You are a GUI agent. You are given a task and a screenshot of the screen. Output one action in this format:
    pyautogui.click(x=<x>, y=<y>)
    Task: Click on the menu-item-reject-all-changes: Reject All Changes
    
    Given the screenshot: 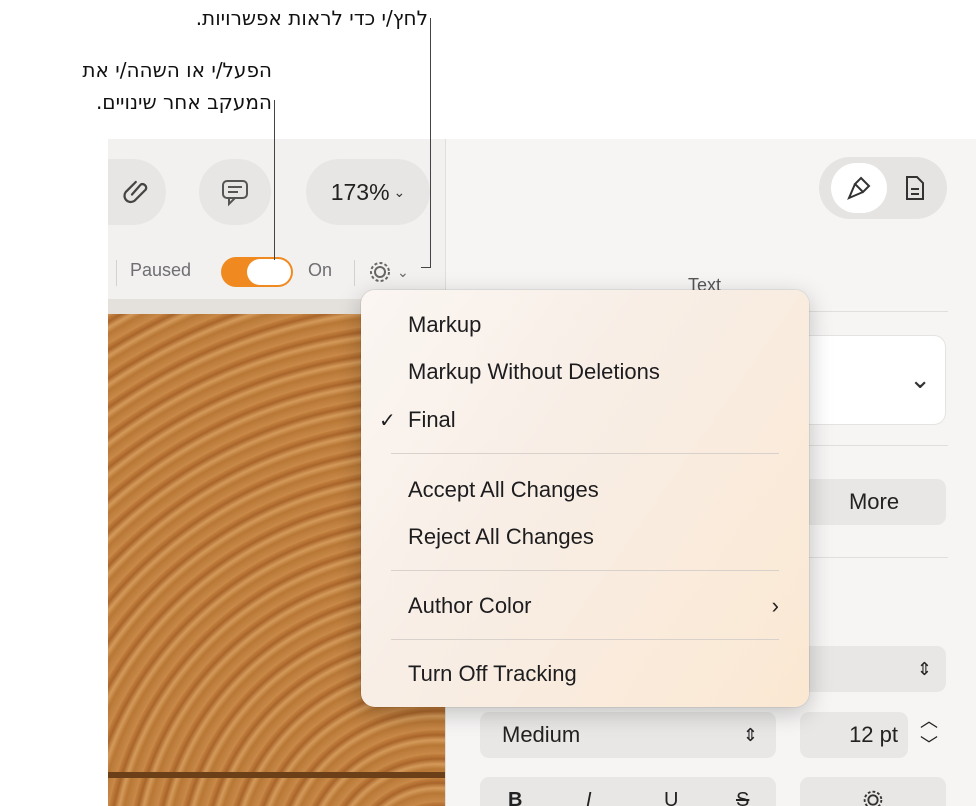 What is the action you would take?
    pyautogui.click(x=585, y=537)
    